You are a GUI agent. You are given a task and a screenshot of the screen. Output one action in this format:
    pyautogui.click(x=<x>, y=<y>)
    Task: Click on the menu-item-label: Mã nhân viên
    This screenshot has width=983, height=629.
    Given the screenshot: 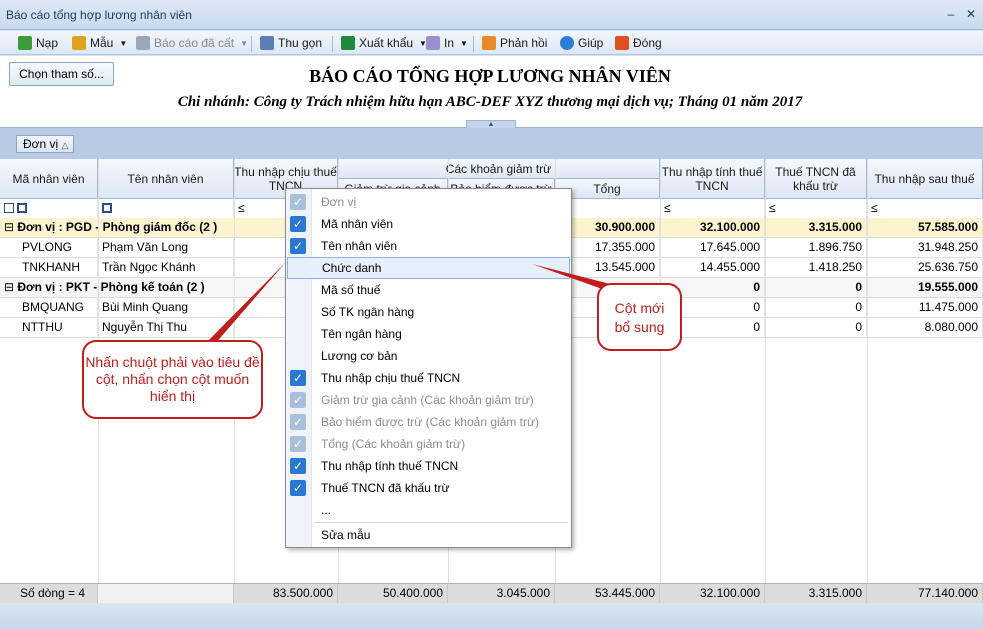 What is the action you would take?
    pyautogui.click(x=357, y=224)
    